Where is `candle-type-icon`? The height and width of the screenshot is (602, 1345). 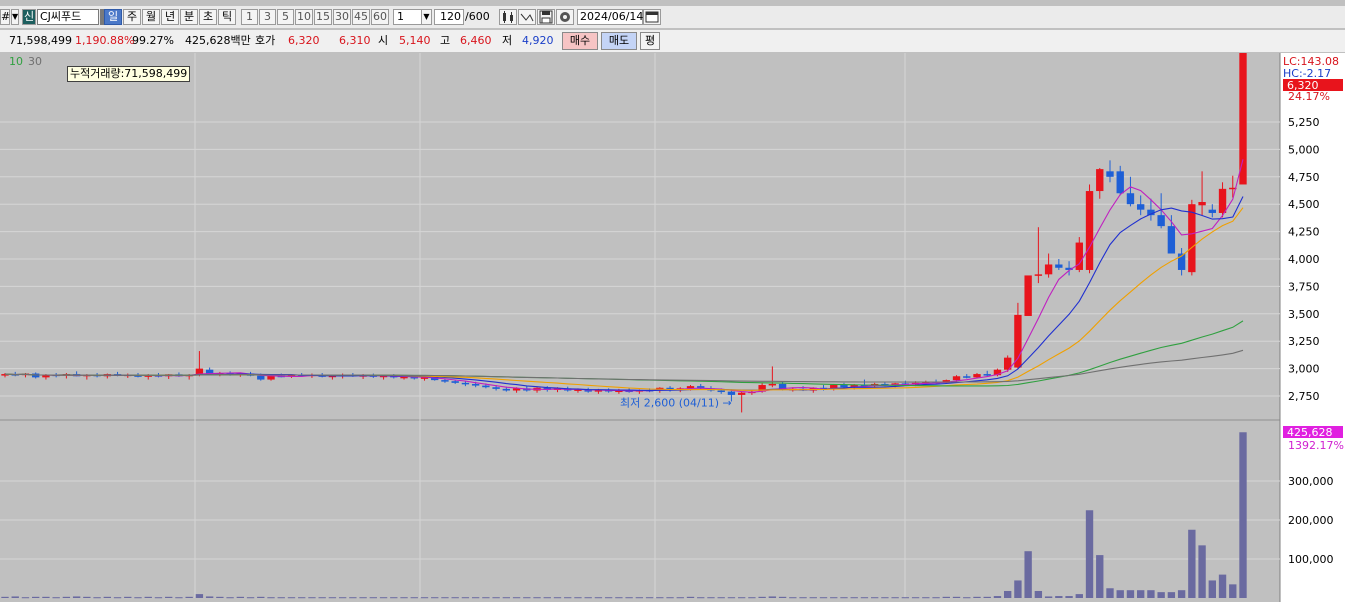
candle-type-icon is located at coordinates (508, 17).